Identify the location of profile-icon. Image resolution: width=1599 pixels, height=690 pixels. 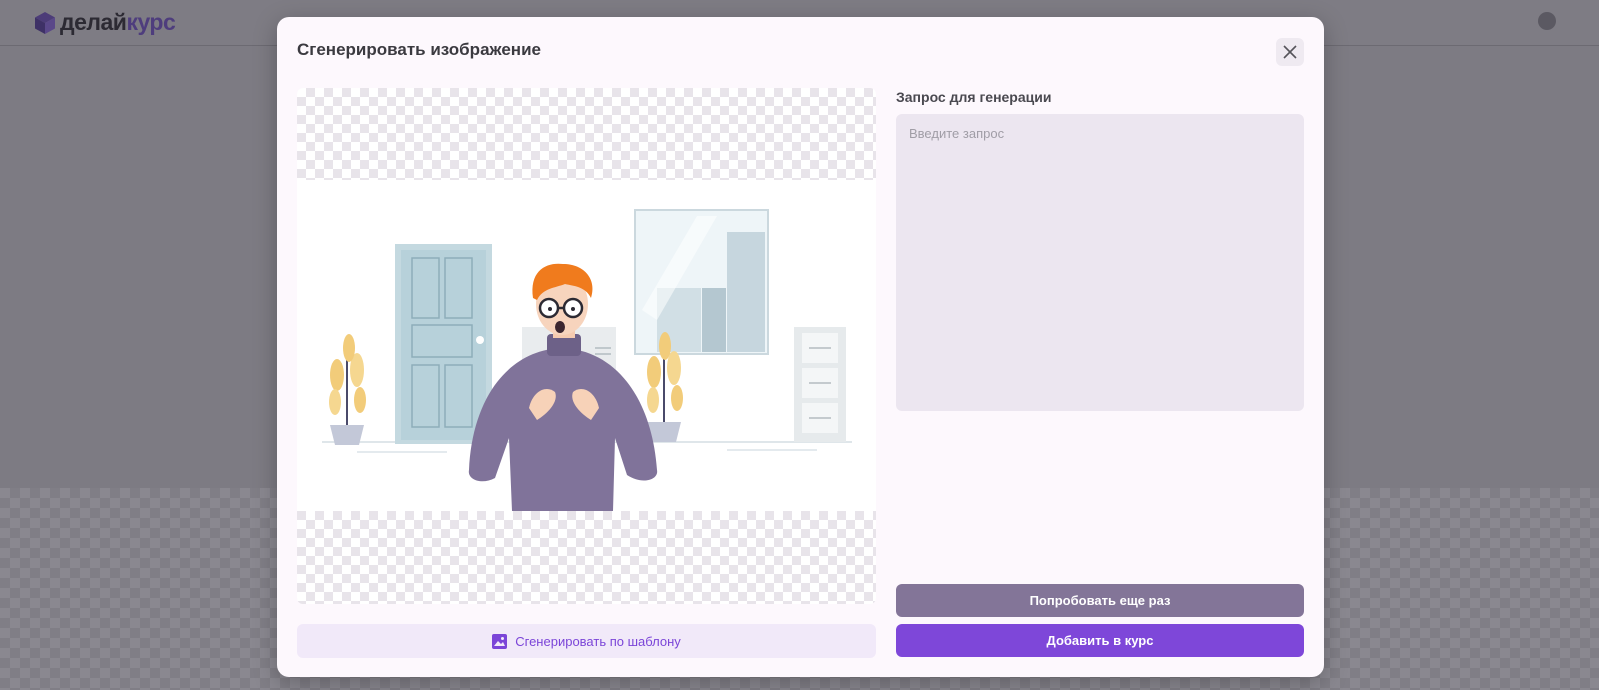
(1547, 21).